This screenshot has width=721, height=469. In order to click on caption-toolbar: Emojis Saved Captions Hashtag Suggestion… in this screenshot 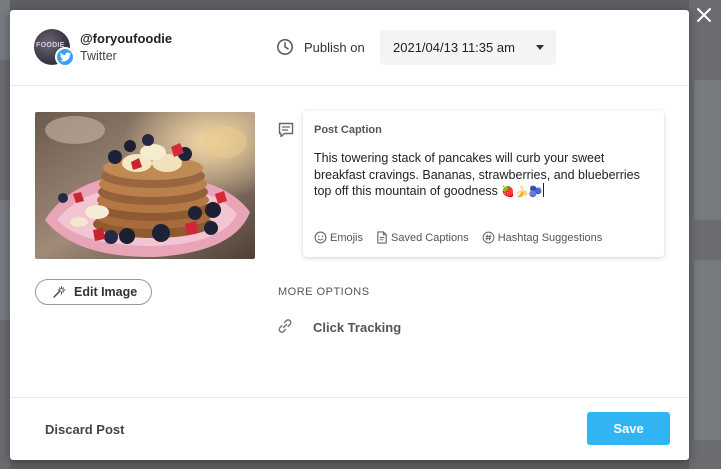, I will do `click(464, 237)`.